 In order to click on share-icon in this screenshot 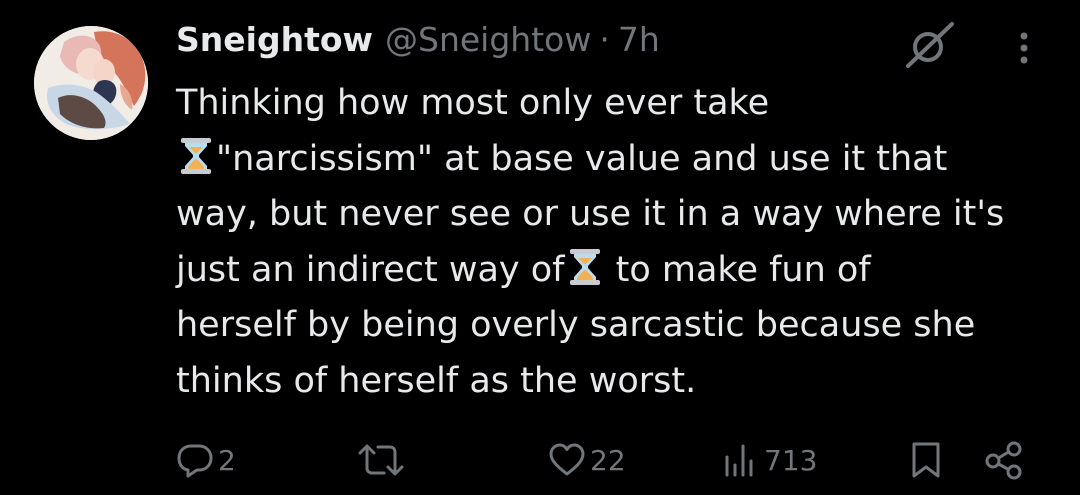, I will do `click(1003, 460)`.